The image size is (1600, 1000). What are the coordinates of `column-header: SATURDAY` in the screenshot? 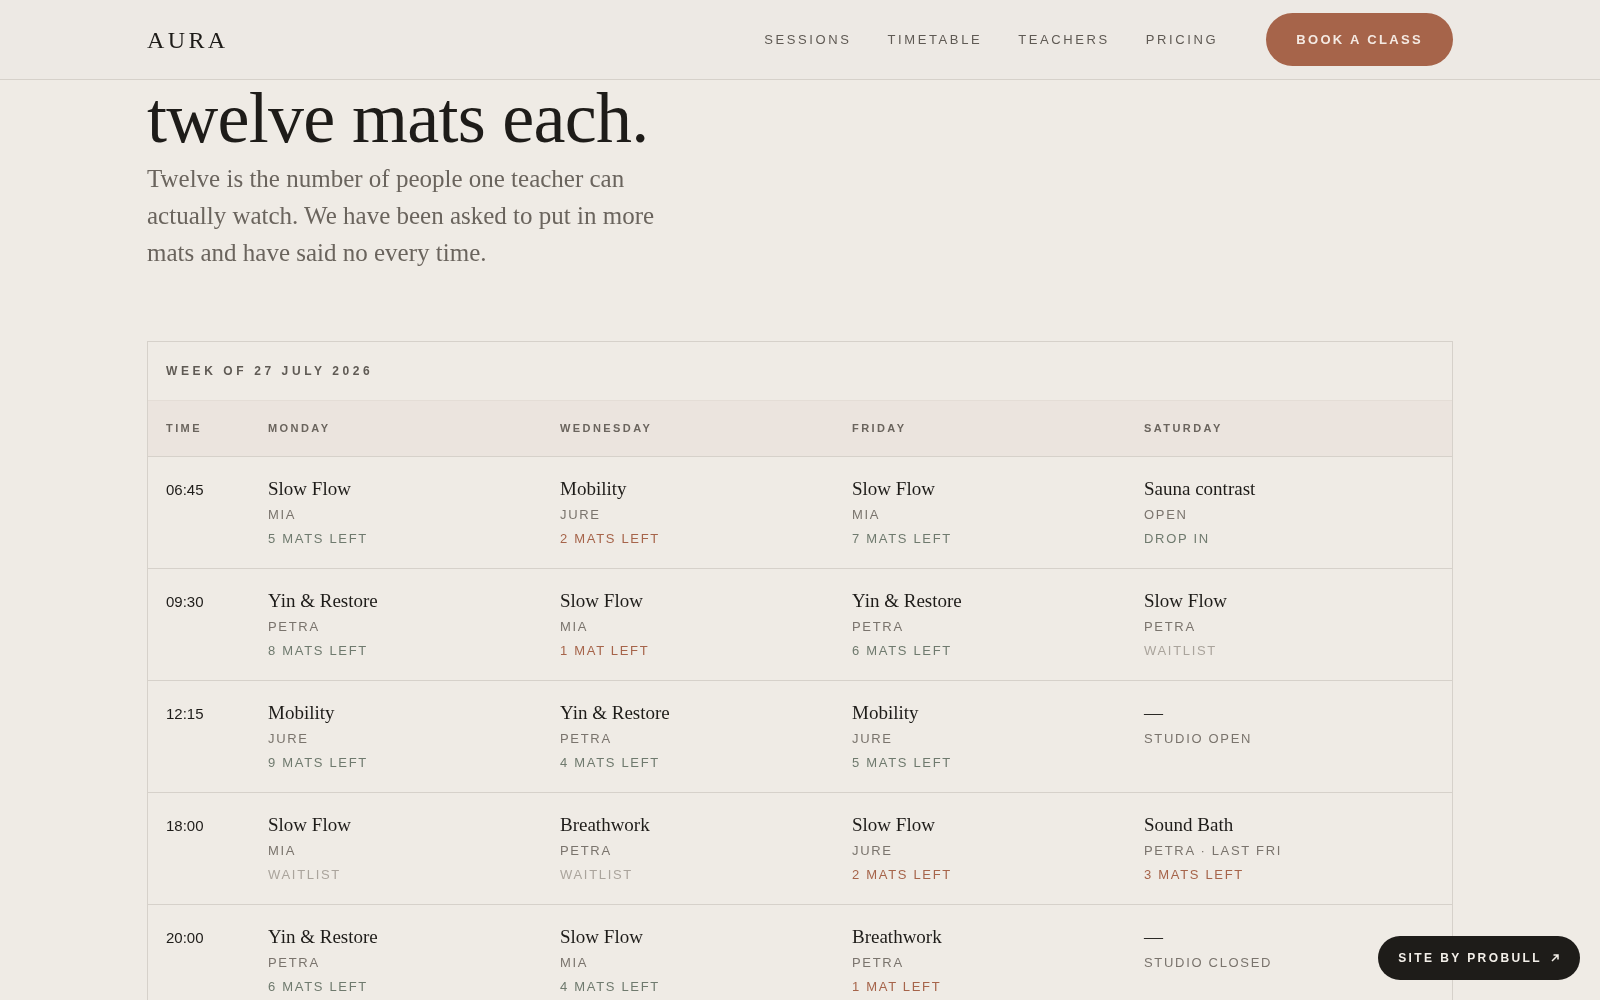 It's located at (1183, 428).